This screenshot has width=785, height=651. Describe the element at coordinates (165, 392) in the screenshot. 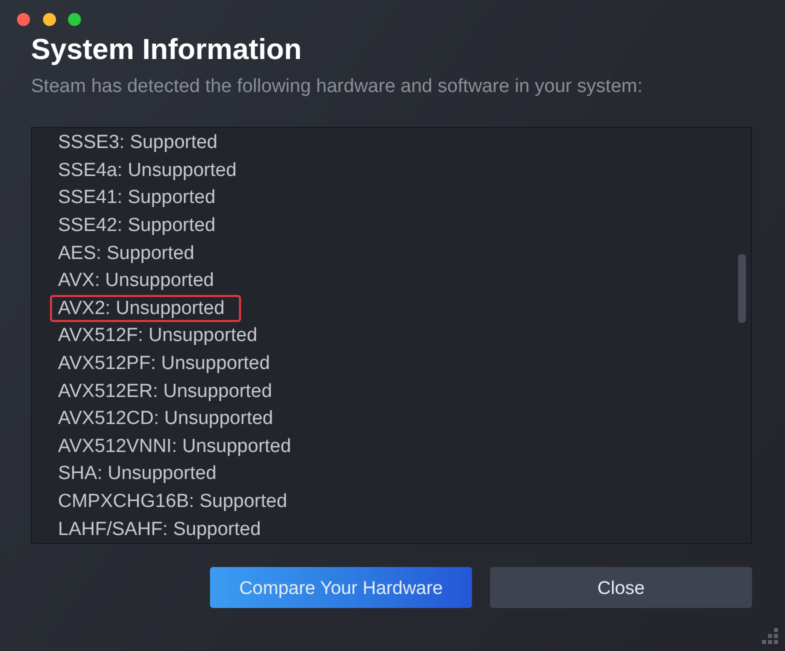

I see `info-list-item: AVX512ER: Unsupported` at that location.